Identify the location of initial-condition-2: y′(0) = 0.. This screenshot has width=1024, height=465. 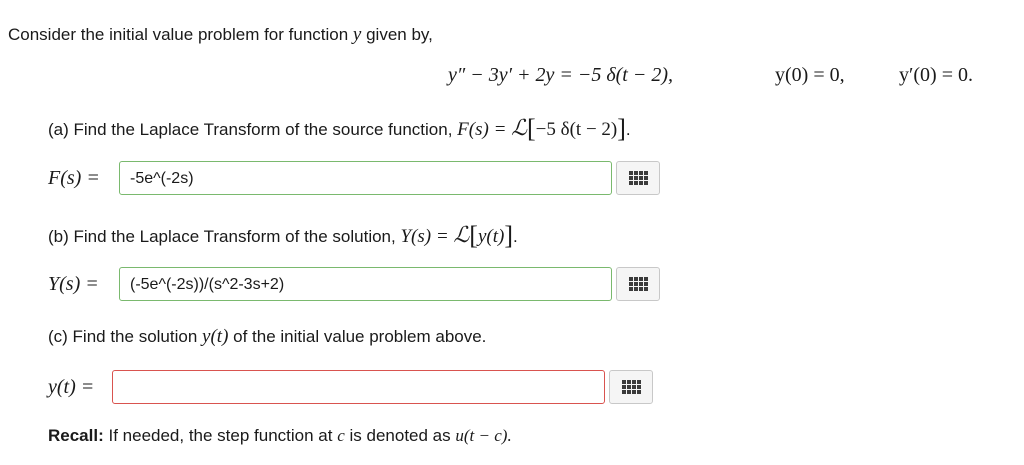
(936, 75).